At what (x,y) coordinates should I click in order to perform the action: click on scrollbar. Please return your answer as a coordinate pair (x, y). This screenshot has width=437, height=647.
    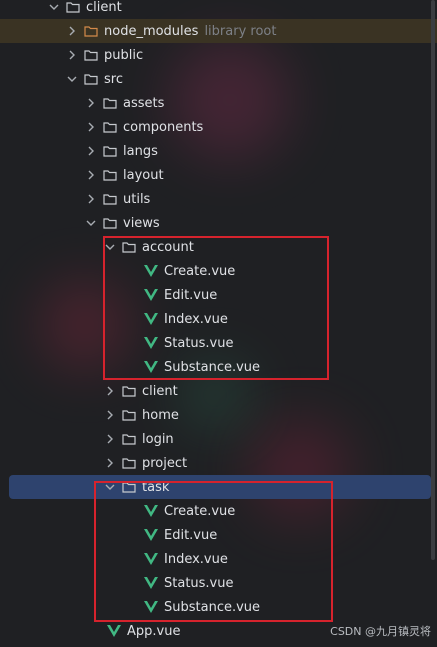
    Looking at the image, I should click on (433, 280).